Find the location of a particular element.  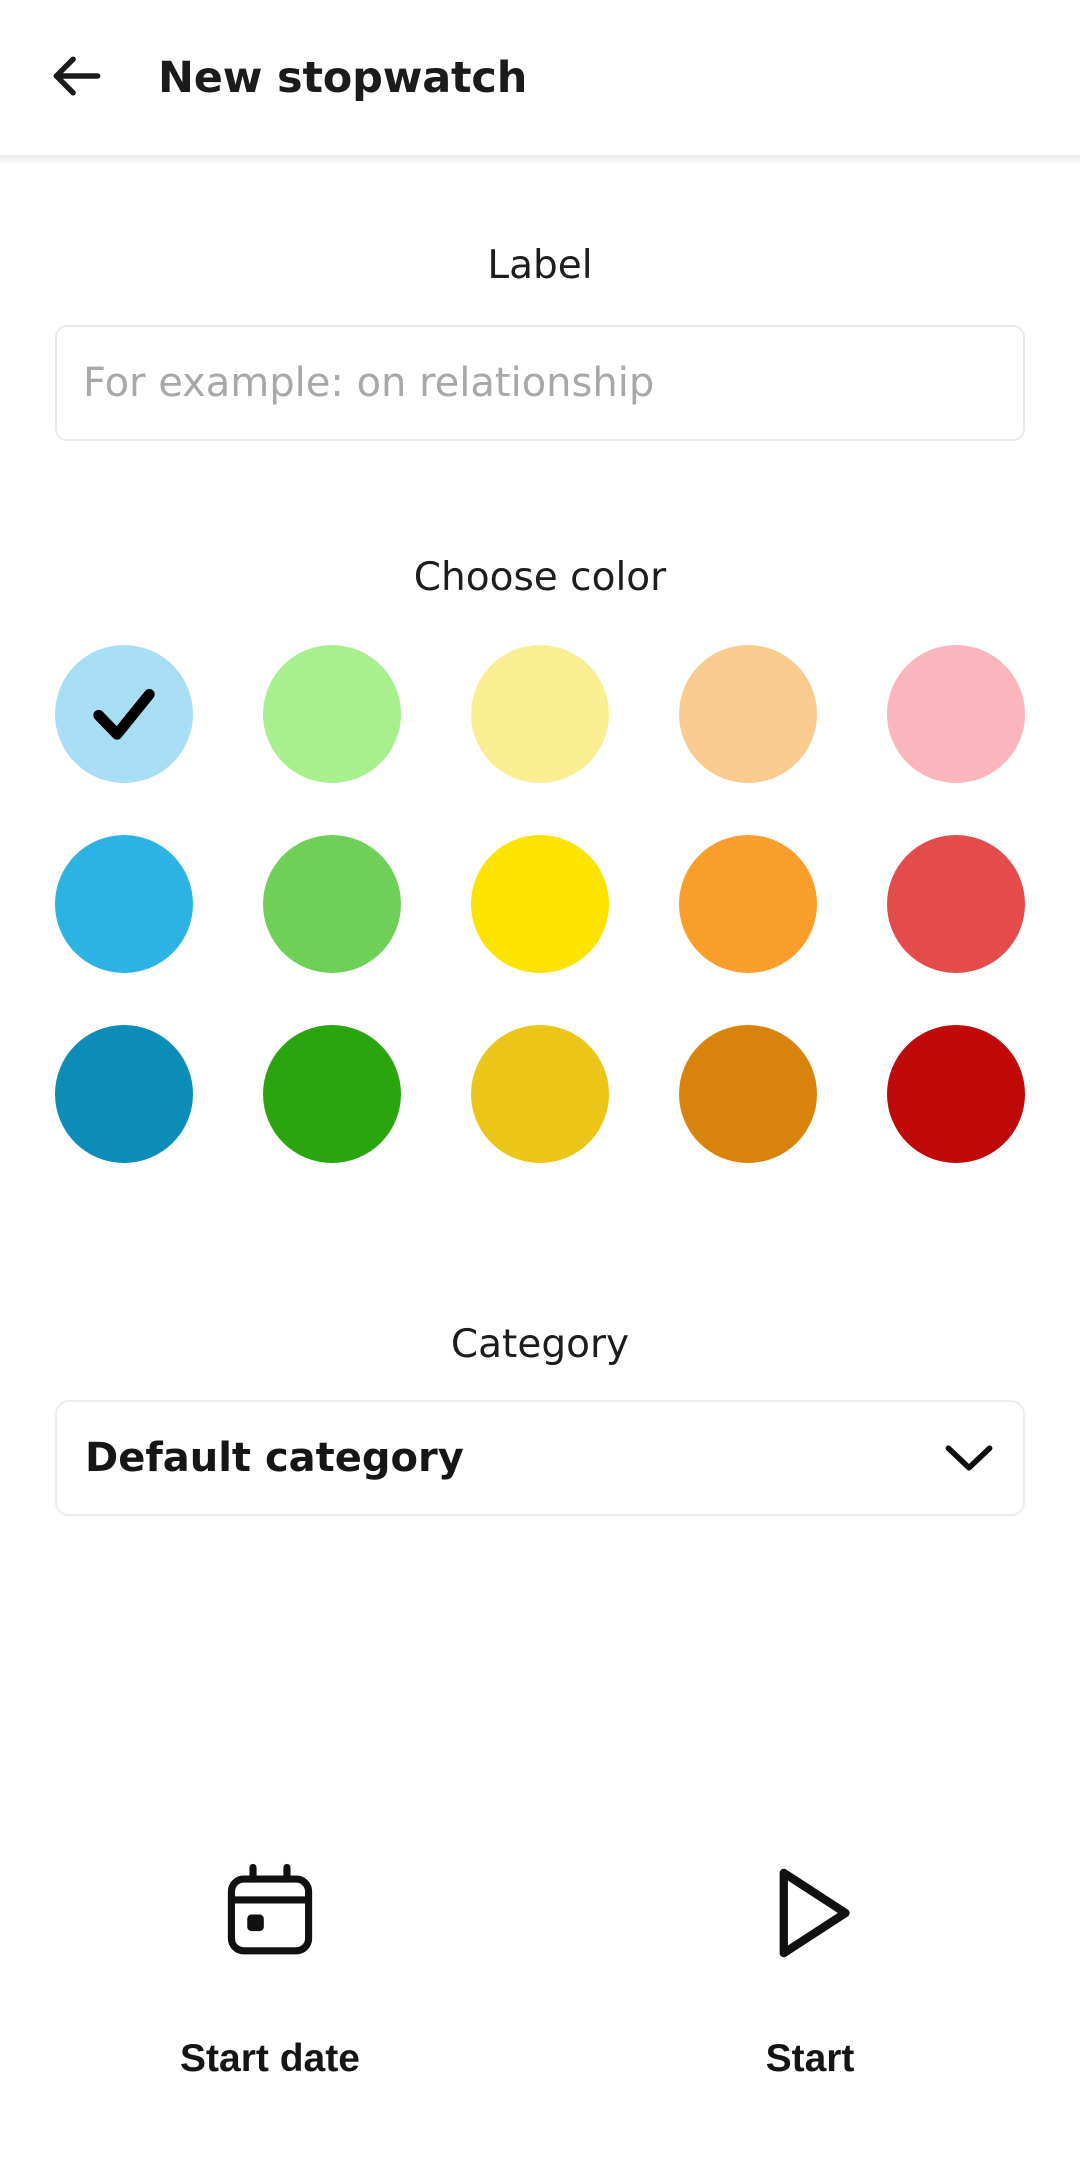

color-swatch-green is located at coordinates (332, 904).